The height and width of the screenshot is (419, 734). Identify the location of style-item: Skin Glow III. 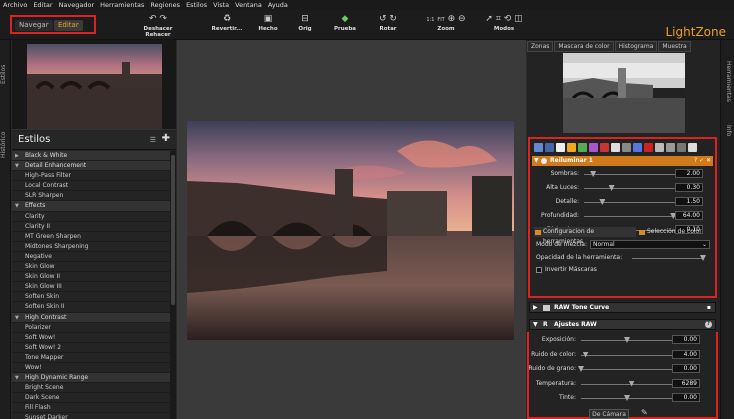
(91, 287).